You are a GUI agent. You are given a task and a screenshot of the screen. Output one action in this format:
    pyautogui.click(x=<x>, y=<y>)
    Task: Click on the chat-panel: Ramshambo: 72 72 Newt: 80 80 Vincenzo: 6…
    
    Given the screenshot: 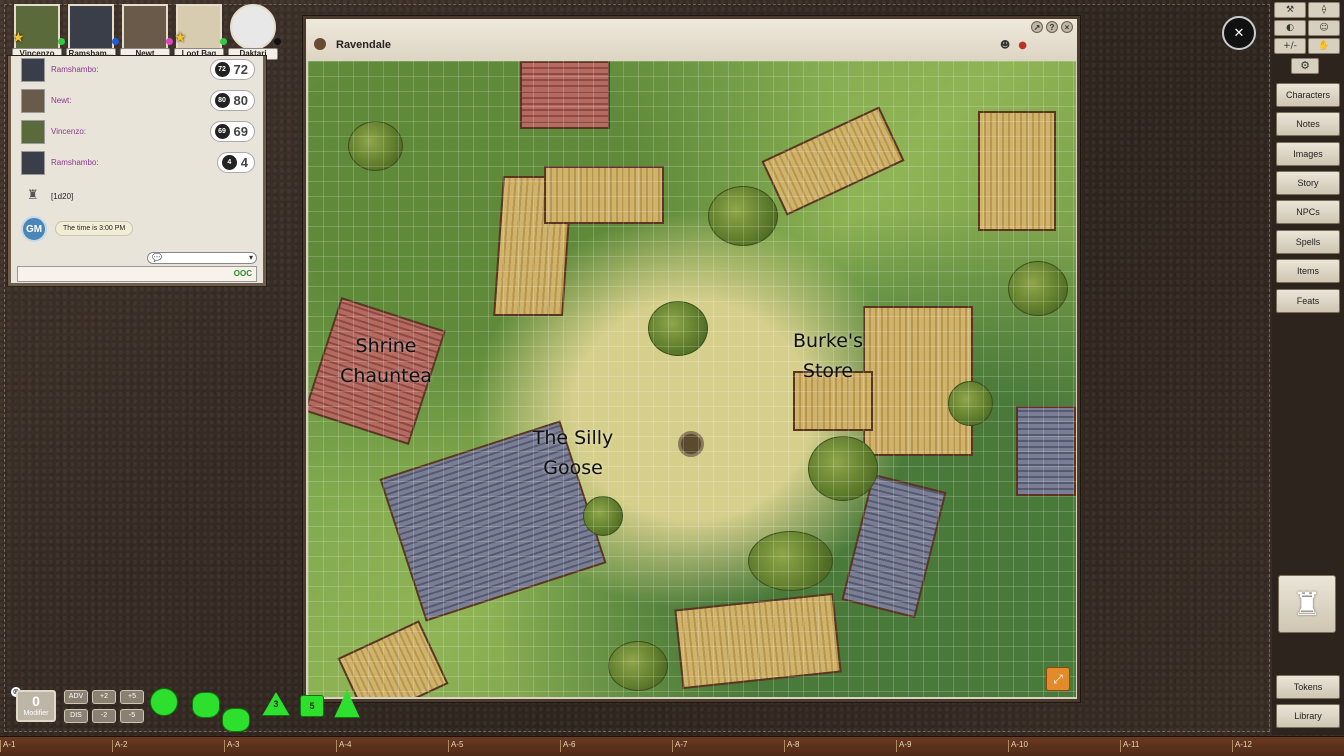 What is the action you would take?
    pyautogui.click(x=137, y=171)
    